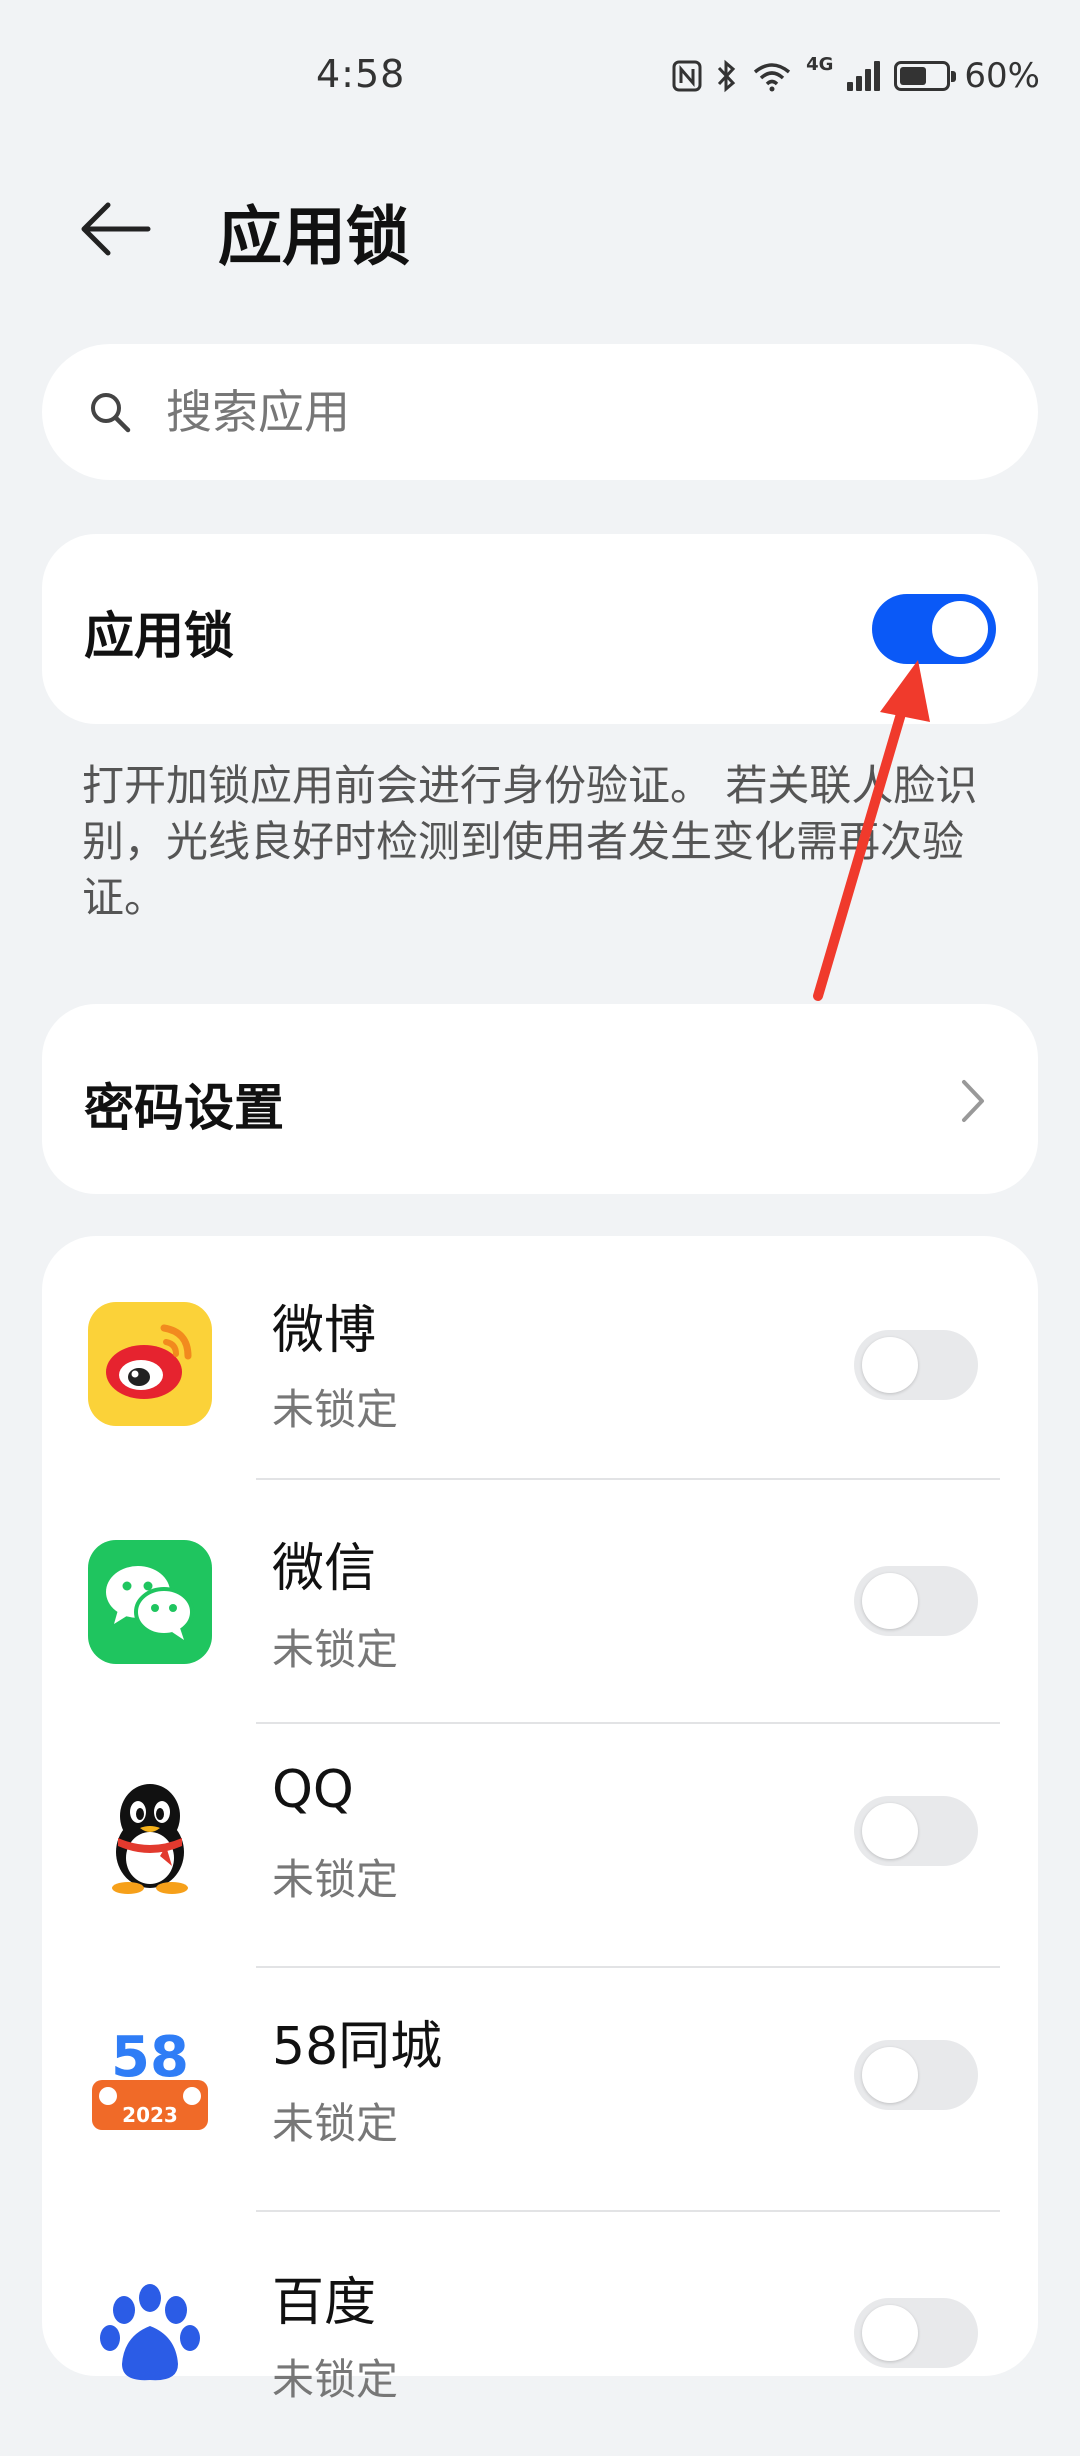 The width and height of the screenshot is (1080, 2456). I want to click on status-bar: 4:58 4G 60%, so click(540, 75).